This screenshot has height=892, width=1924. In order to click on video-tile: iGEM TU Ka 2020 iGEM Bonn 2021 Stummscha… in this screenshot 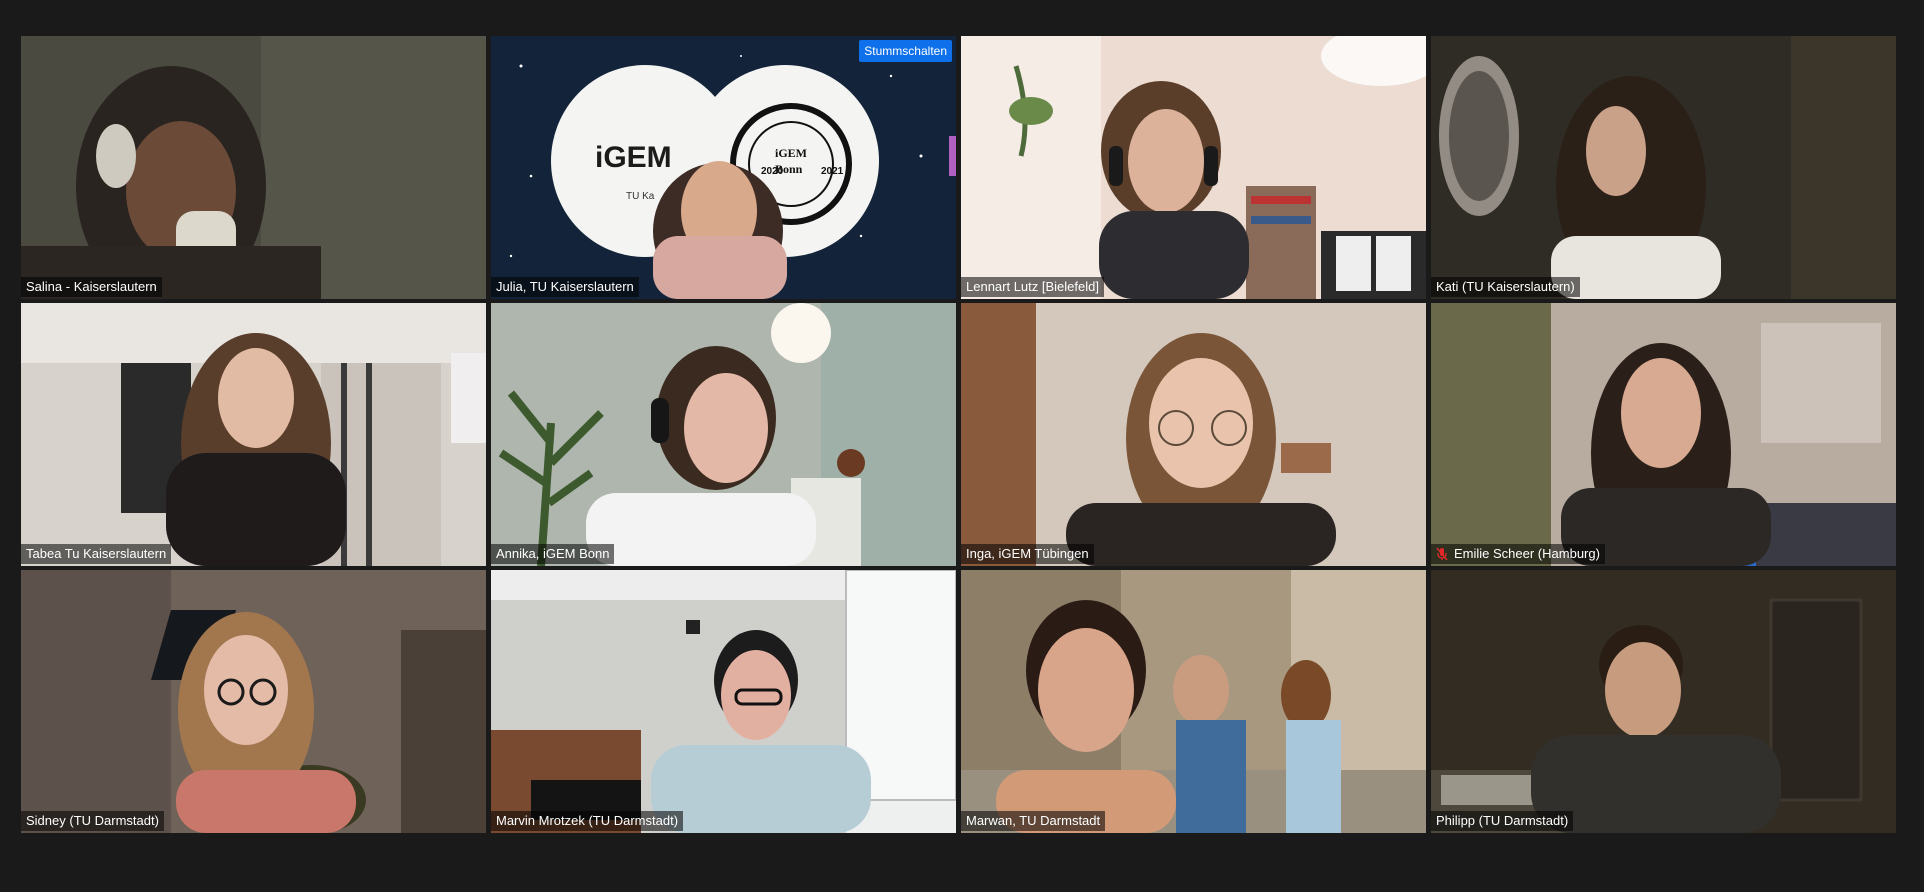, I will do `click(723, 167)`.